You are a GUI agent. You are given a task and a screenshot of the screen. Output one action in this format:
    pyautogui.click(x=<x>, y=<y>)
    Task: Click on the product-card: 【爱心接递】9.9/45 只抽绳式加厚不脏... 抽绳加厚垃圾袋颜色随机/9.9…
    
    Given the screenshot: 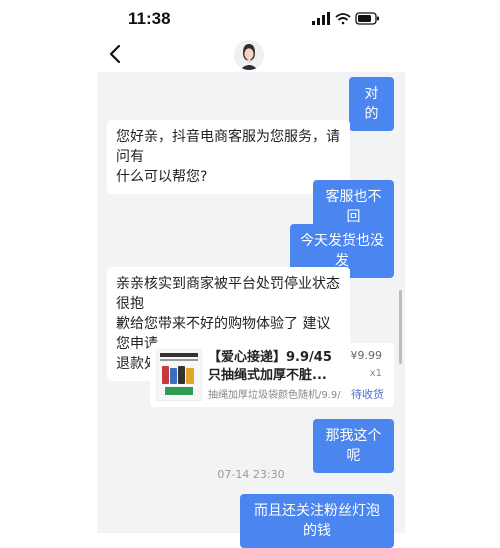 What is the action you would take?
    pyautogui.click(x=272, y=375)
    